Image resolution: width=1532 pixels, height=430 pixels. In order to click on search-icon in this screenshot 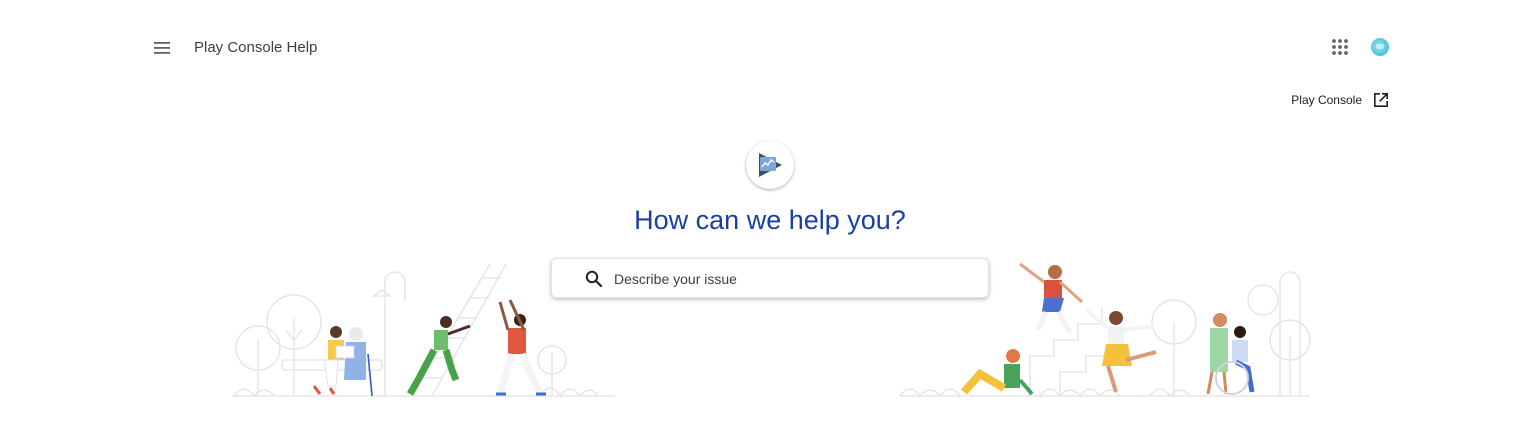, I will do `click(594, 279)`.